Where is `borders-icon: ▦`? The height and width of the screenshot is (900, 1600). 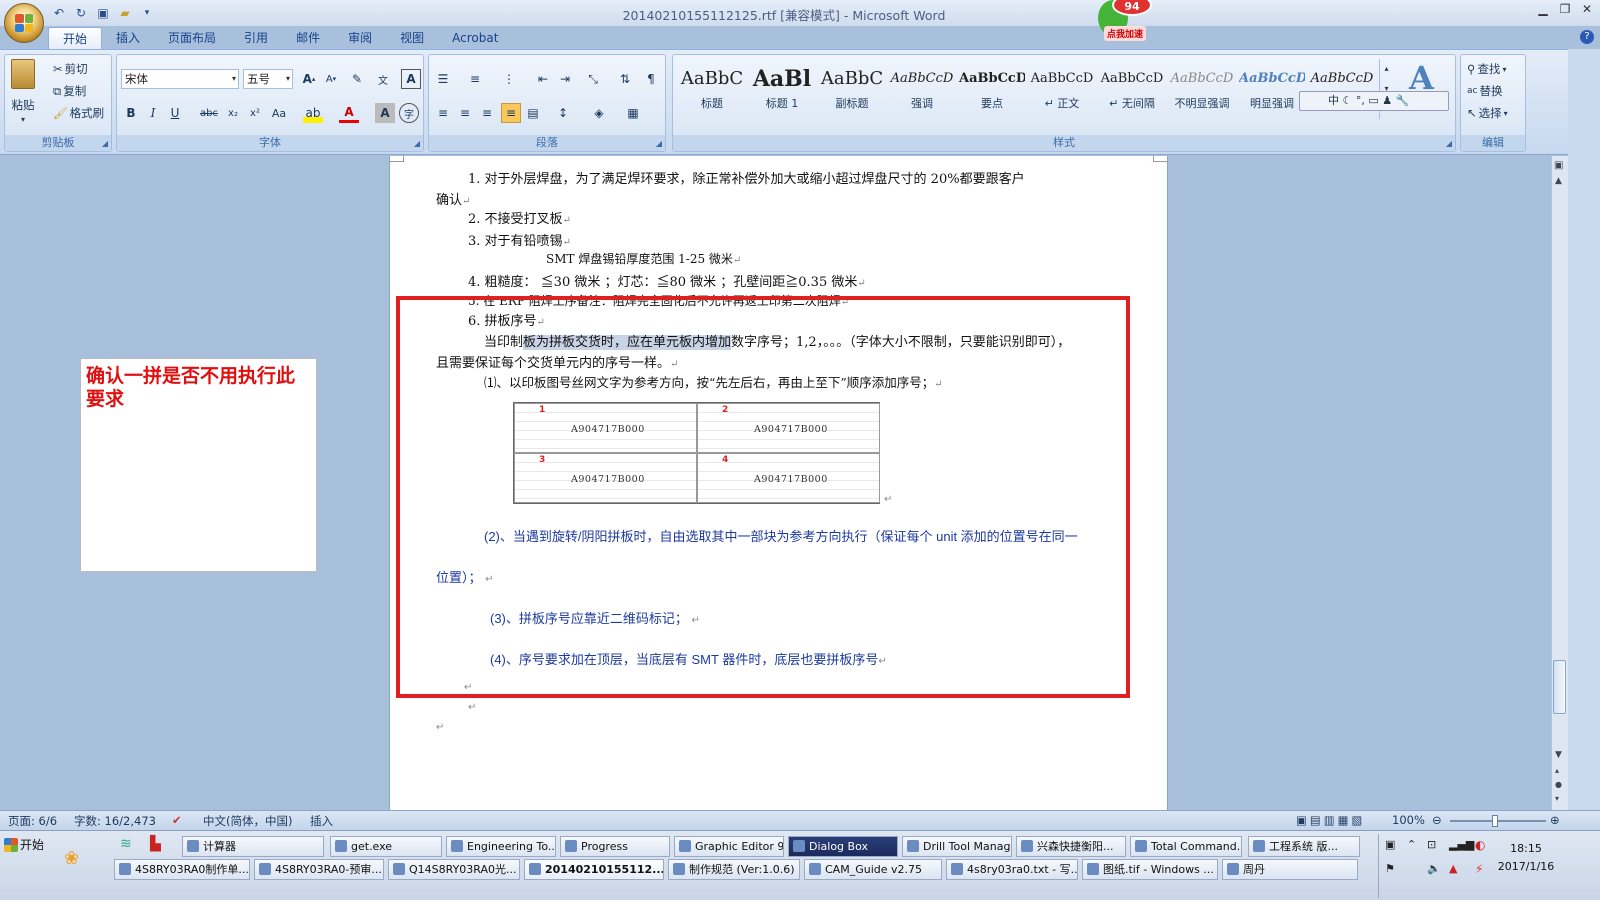
borders-icon: ▦ is located at coordinates (633, 113).